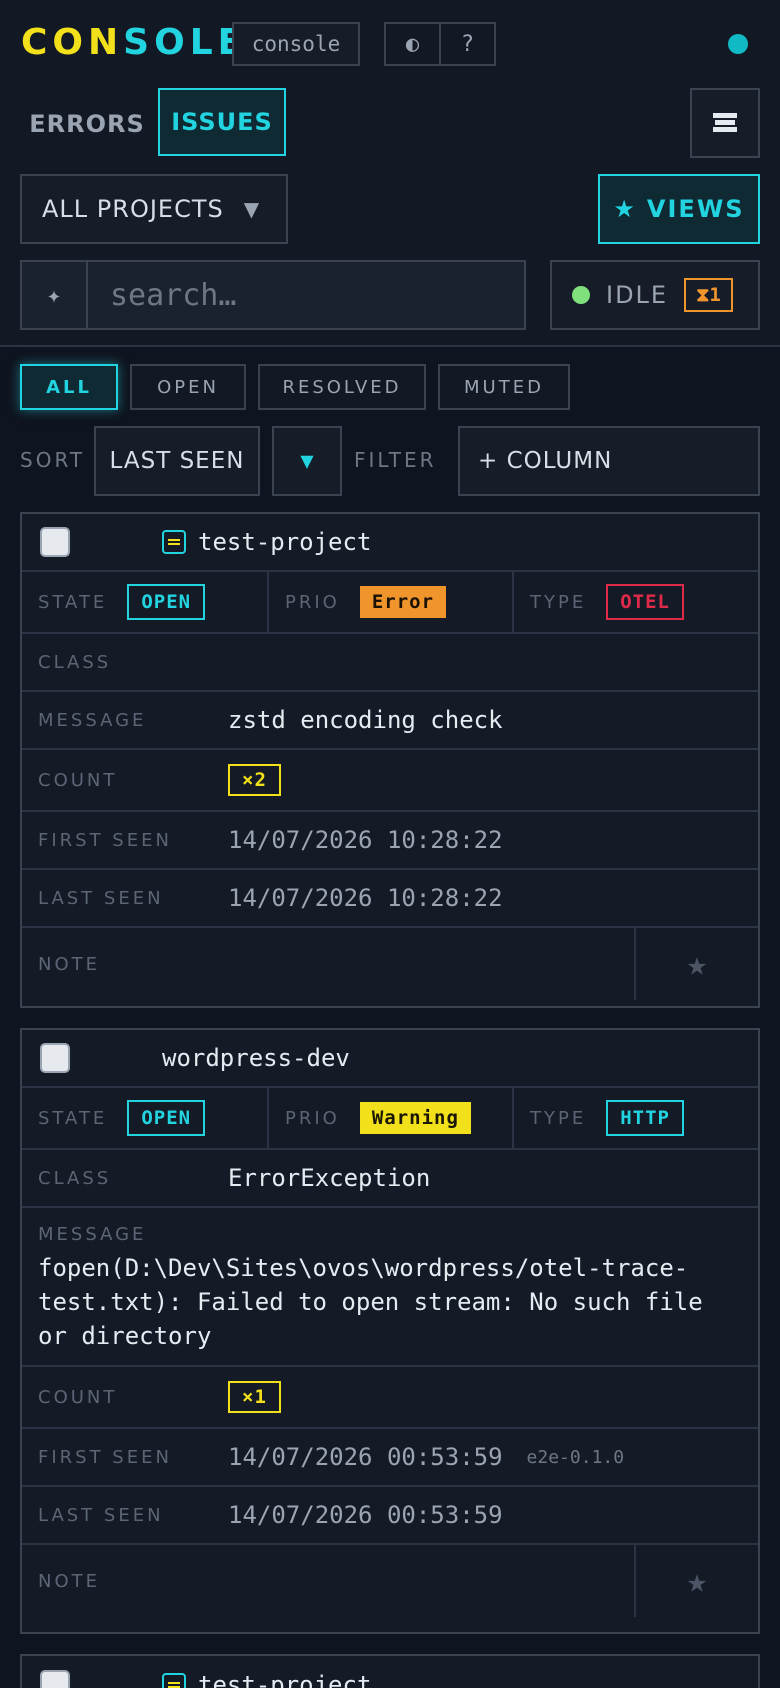  Describe the element at coordinates (365, 840) in the screenshot. I see `first-seen-value: 14/07/2026 10:28:22` at that location.